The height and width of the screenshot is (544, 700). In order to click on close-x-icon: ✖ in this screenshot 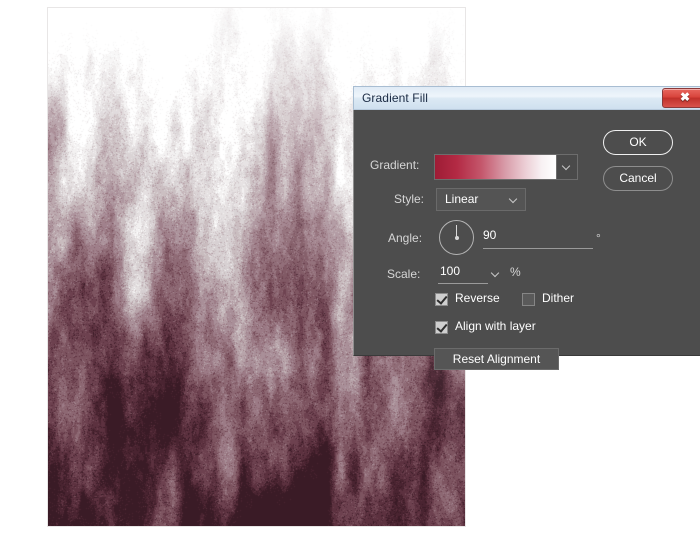, I will do `click(685, 97)`.